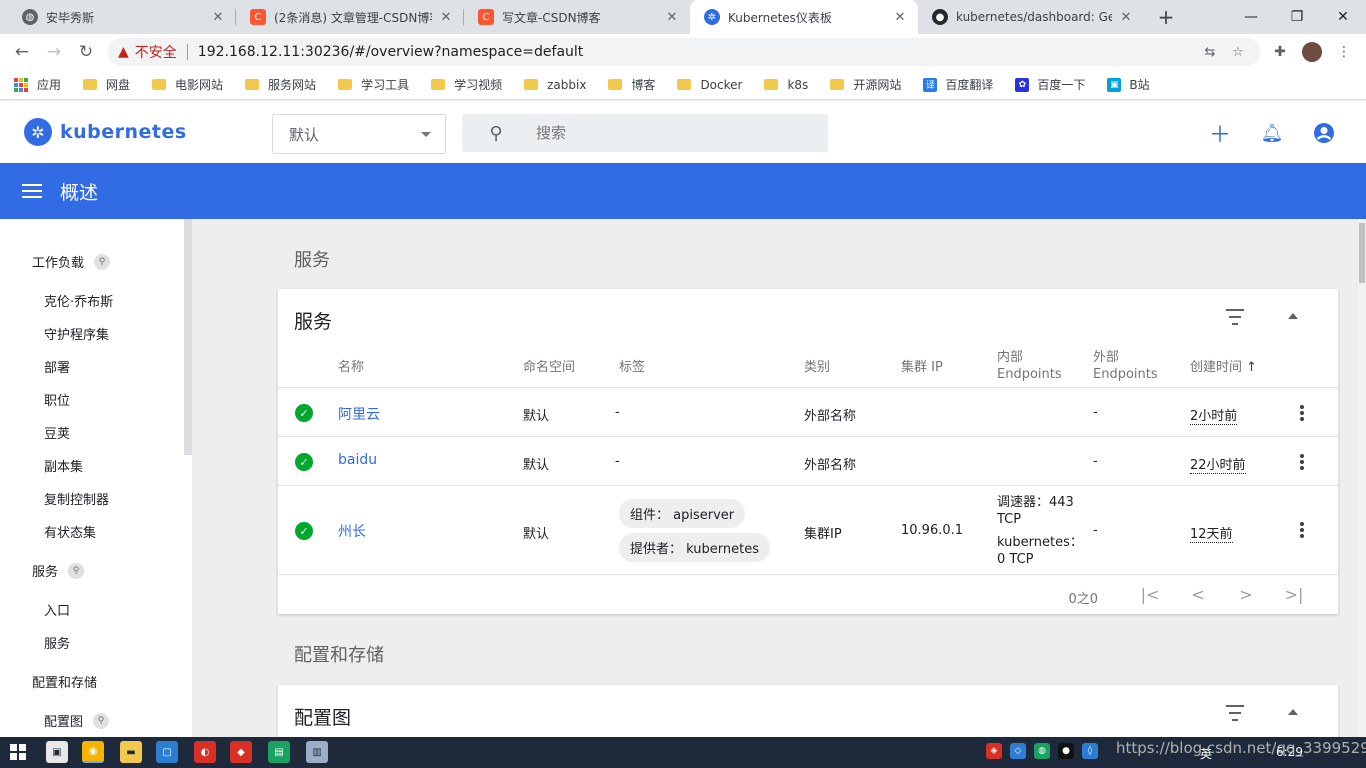 The image size is (1366, 768). I want to click on close-window-button: ✕, so click(1343, 17).